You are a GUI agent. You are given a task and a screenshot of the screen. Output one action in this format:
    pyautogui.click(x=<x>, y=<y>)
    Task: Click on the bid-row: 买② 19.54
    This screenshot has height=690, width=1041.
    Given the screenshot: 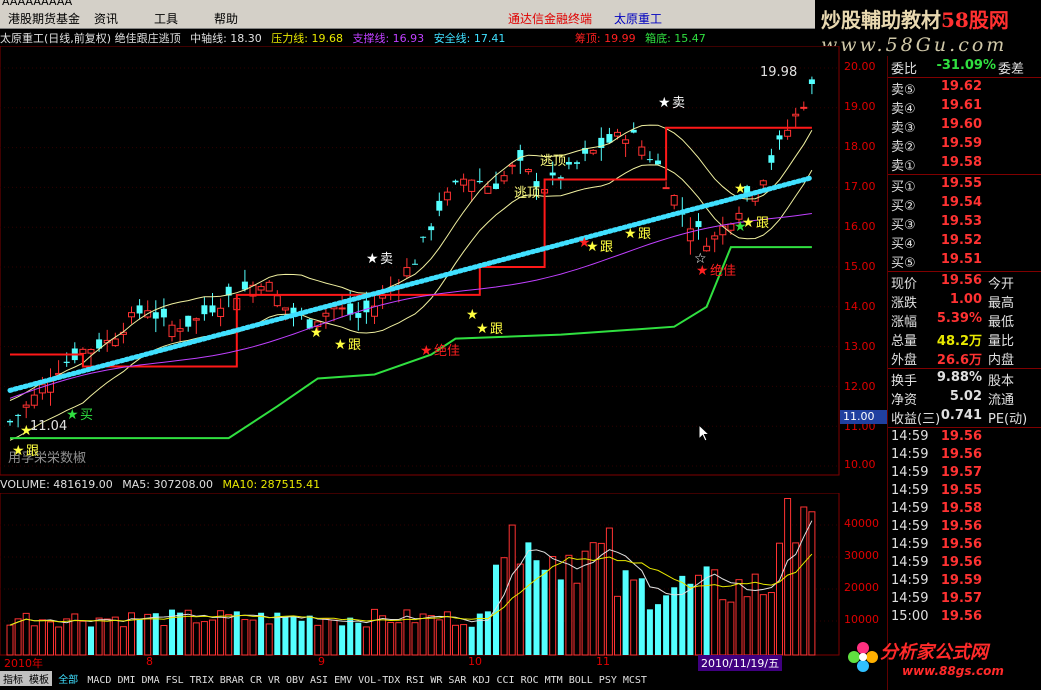 What is the action you would take?
    pyautogui.click(x=964, y=204)
    